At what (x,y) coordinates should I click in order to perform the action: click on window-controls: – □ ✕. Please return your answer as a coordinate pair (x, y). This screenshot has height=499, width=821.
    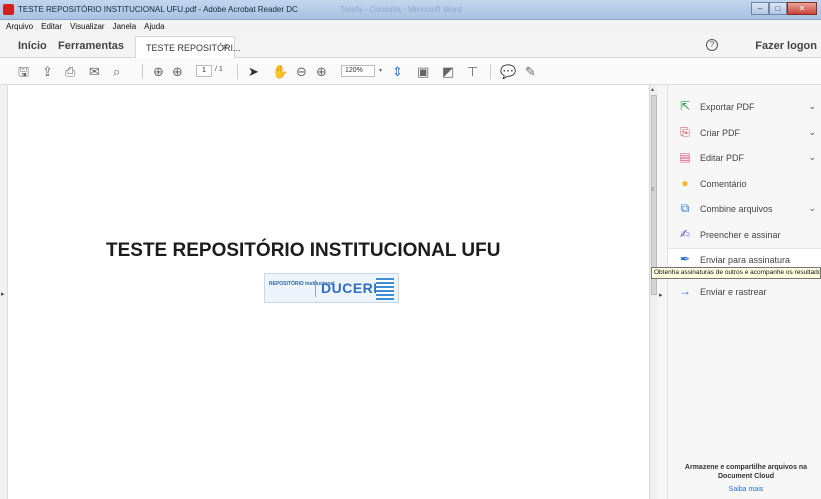
    Looking at the image, I should click on (784, 8).